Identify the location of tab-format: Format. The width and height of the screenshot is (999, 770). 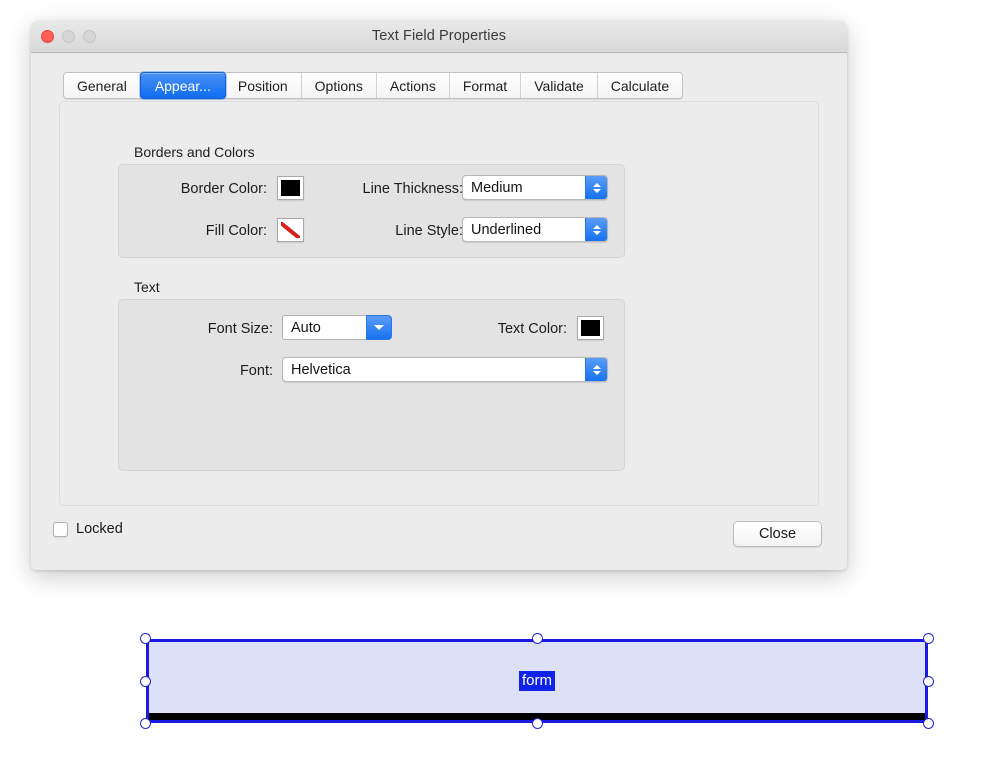
(485, 85).